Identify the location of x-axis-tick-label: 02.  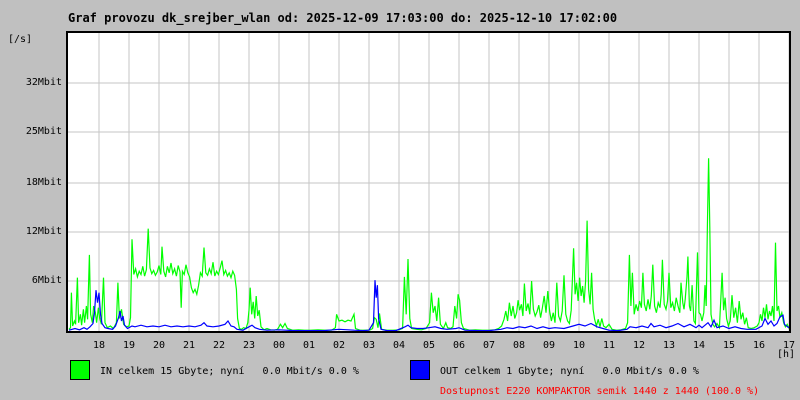
(339, 345).